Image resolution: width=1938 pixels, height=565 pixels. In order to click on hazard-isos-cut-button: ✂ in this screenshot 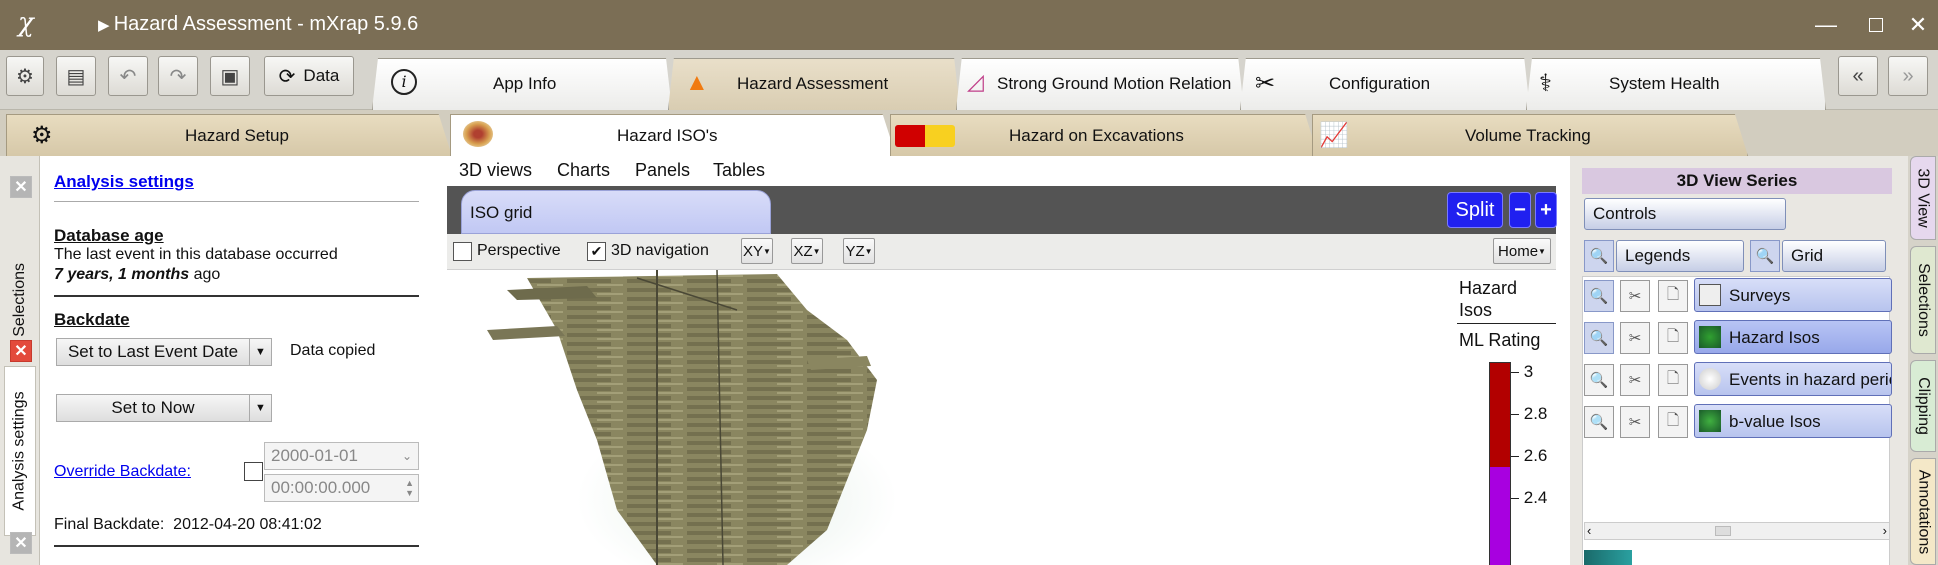, I will do `click(1635, 338)`.